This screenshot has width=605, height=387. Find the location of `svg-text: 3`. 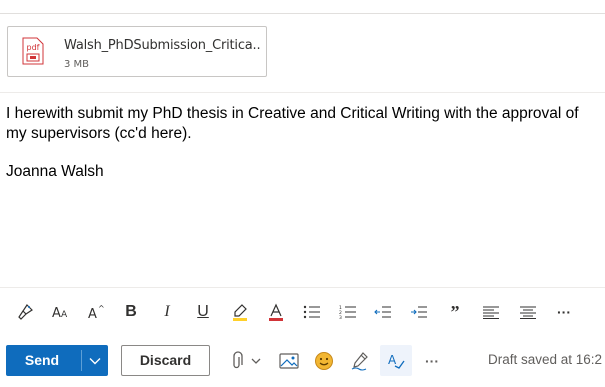

svg-text: 3 is located at coordinates (340, 317).